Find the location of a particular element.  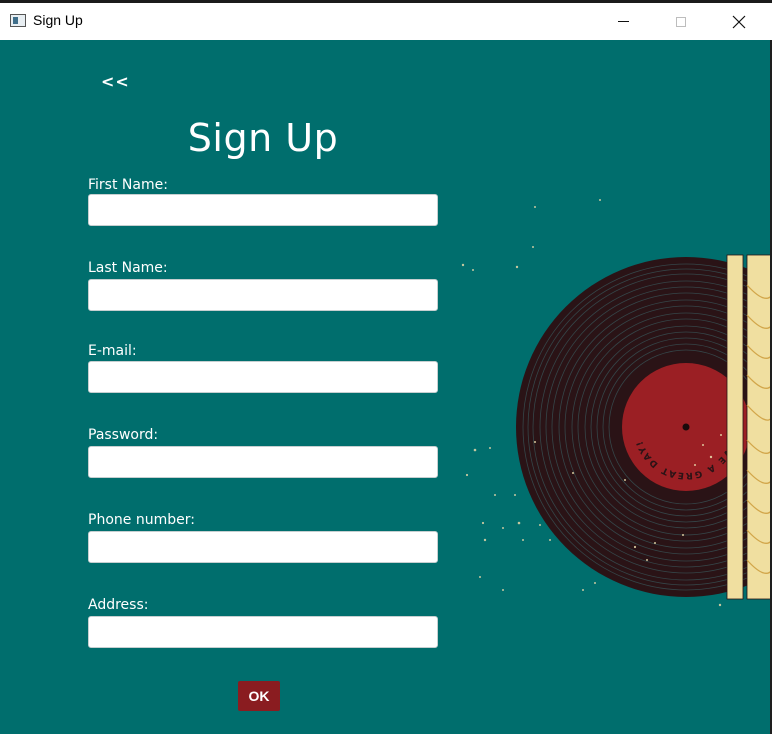

app-window-icon is located at coordinates (18, 20).